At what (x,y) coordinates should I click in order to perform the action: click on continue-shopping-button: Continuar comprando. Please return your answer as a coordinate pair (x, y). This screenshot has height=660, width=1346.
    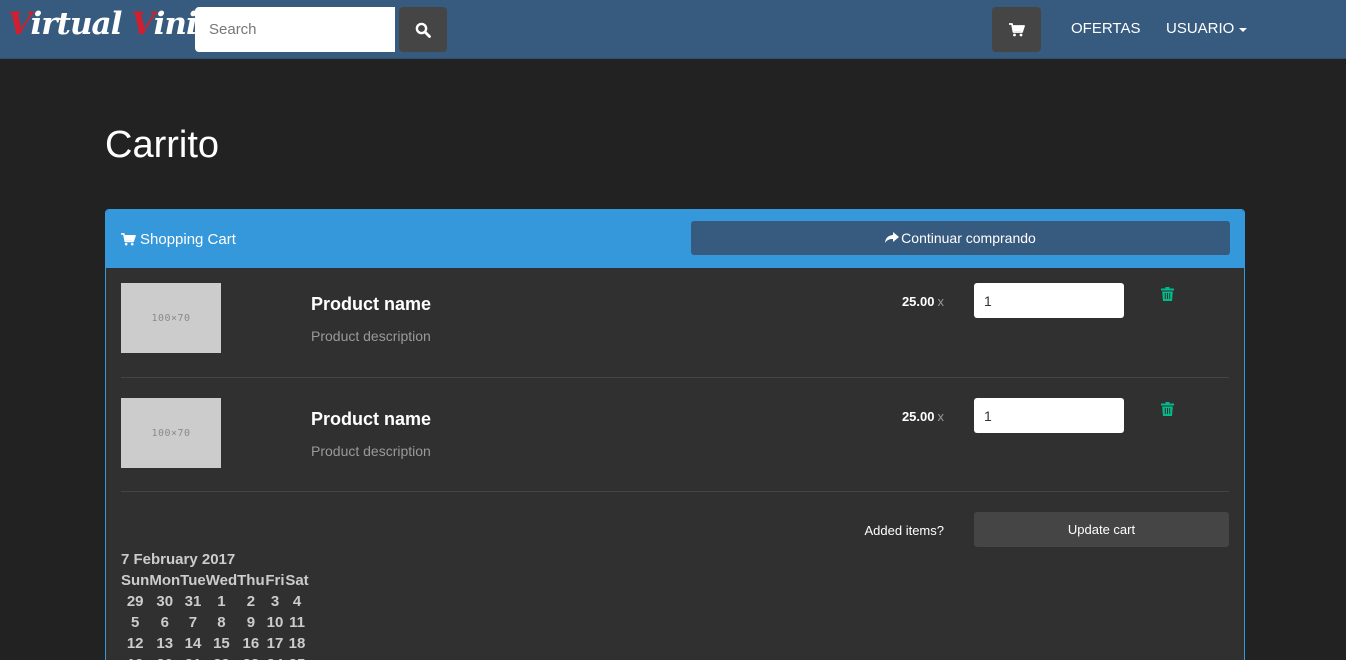
    Looking at the image, I should click on (960, 238).